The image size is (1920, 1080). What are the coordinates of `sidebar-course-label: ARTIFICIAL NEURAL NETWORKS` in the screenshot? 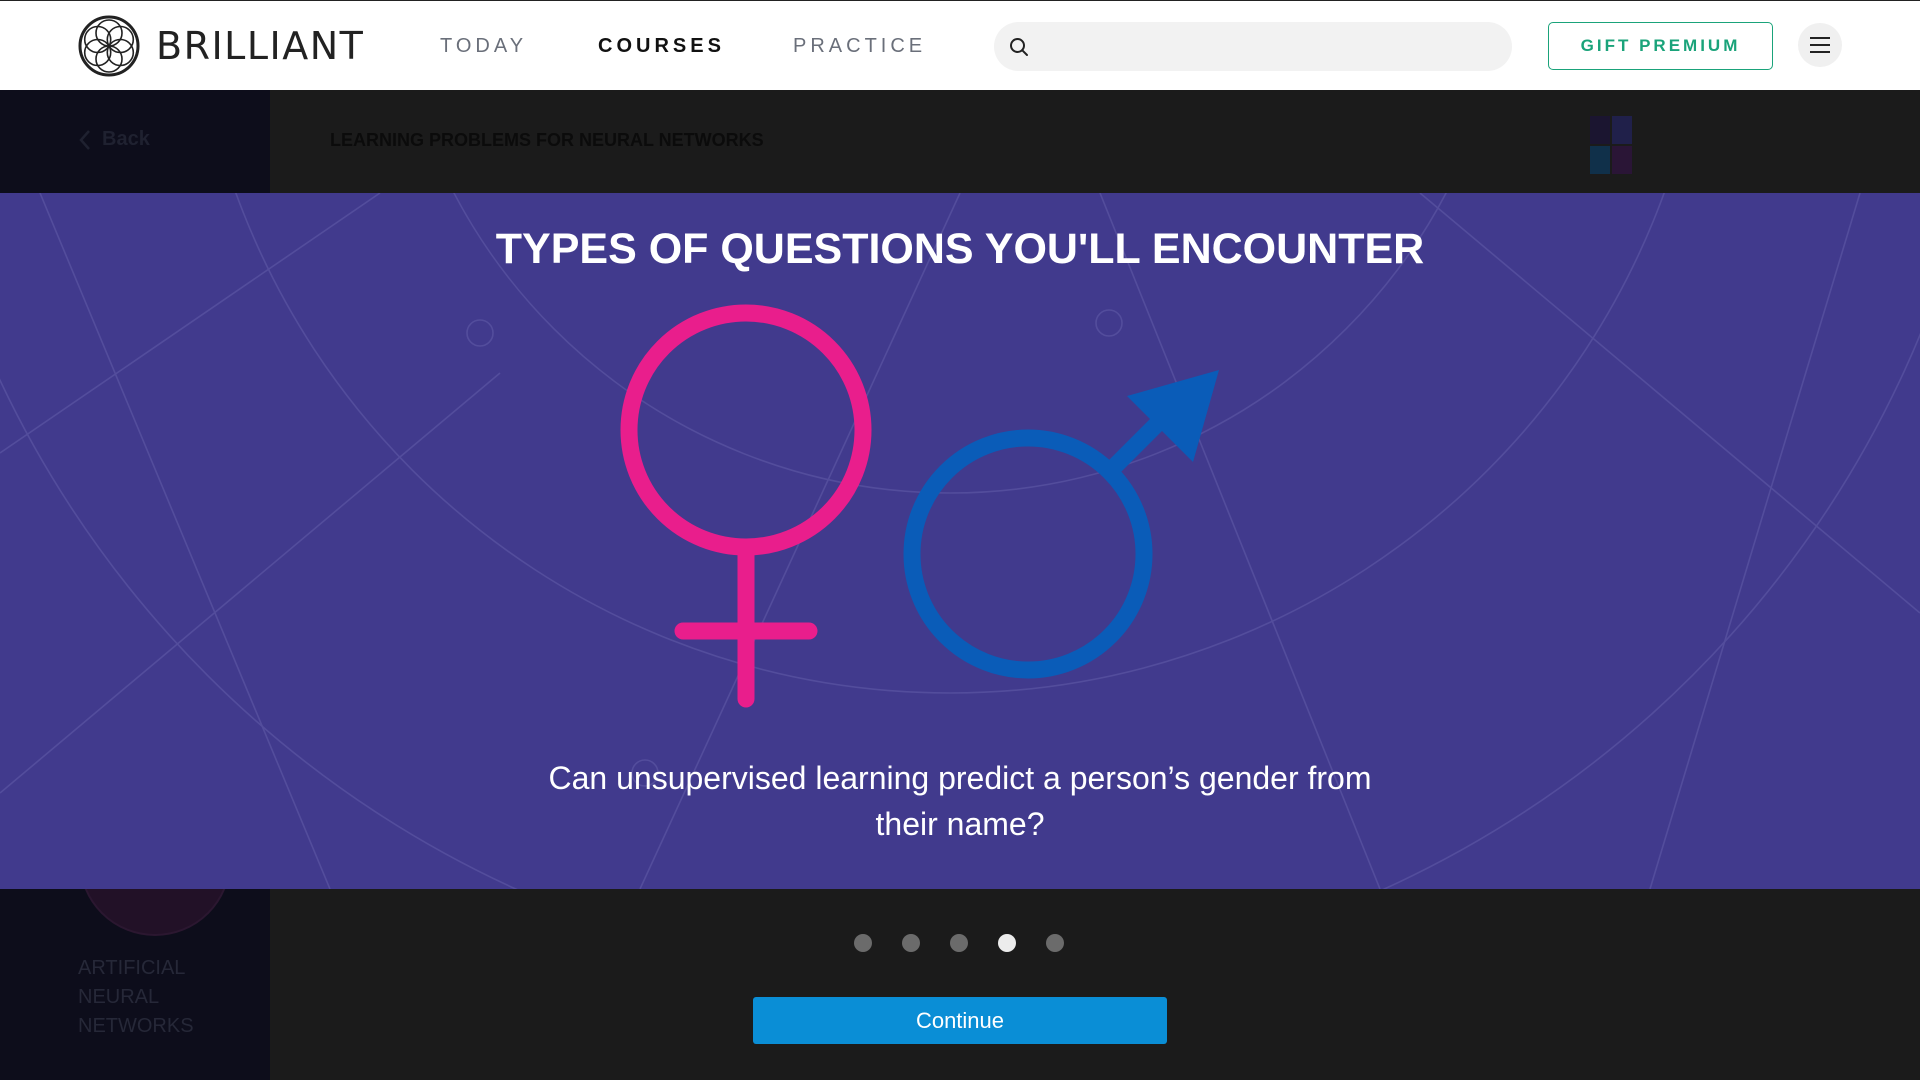 It's located at (153, 997).